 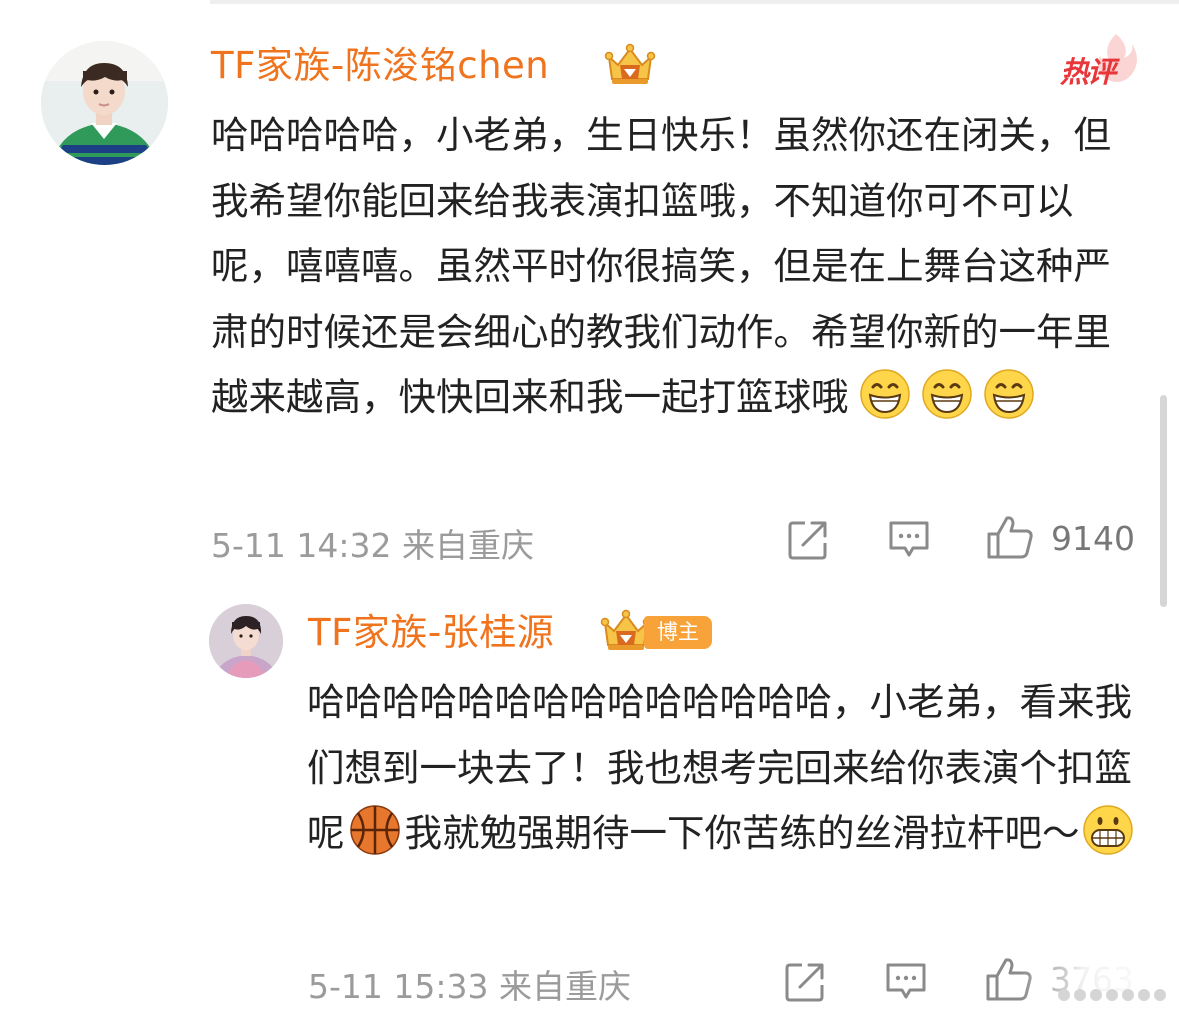 I want to click on reply-text-part2: 我就勉强期待一下你苦练的丝滑拉杆吧～, so click(x=742, y=833).